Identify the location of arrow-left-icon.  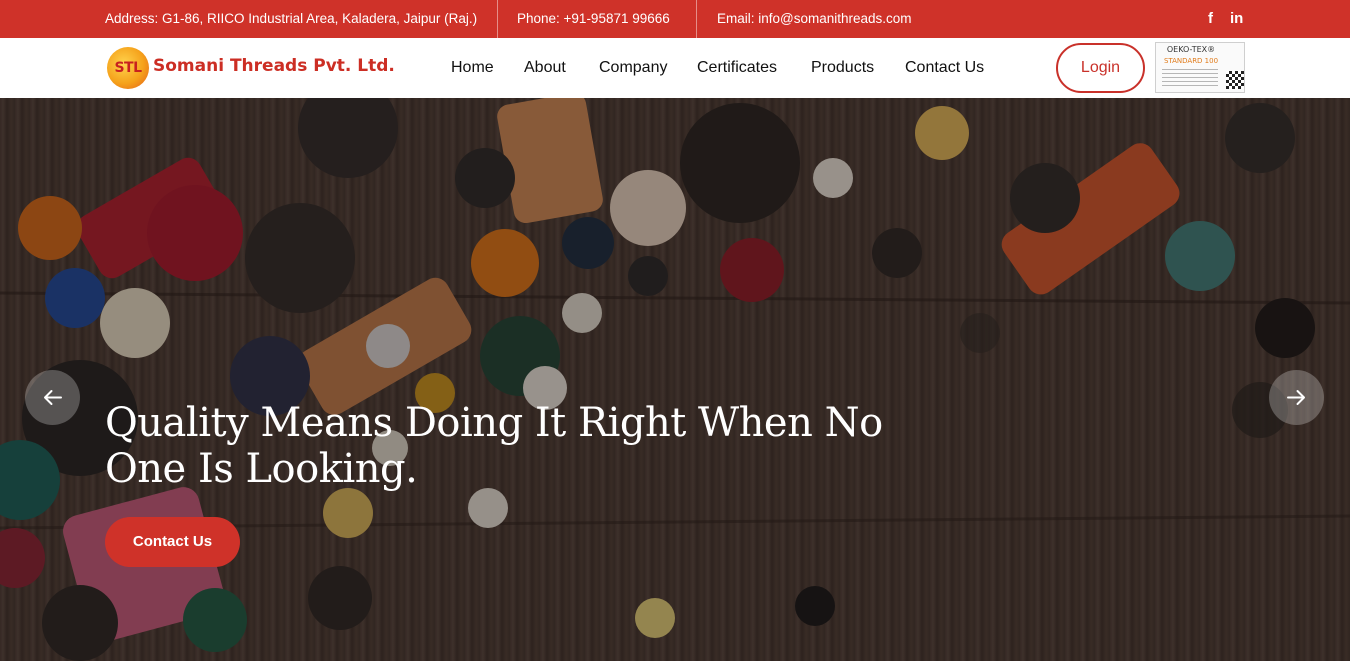
(52, 397).